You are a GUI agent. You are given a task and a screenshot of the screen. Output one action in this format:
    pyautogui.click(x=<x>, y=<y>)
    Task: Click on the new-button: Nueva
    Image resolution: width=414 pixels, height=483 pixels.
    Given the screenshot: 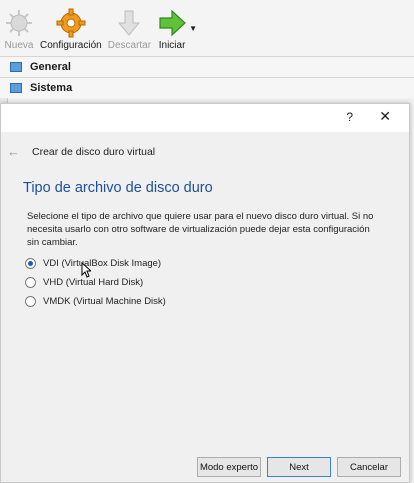 What is the action you would take?
    pyautogui.click(x=19, y=25)
    